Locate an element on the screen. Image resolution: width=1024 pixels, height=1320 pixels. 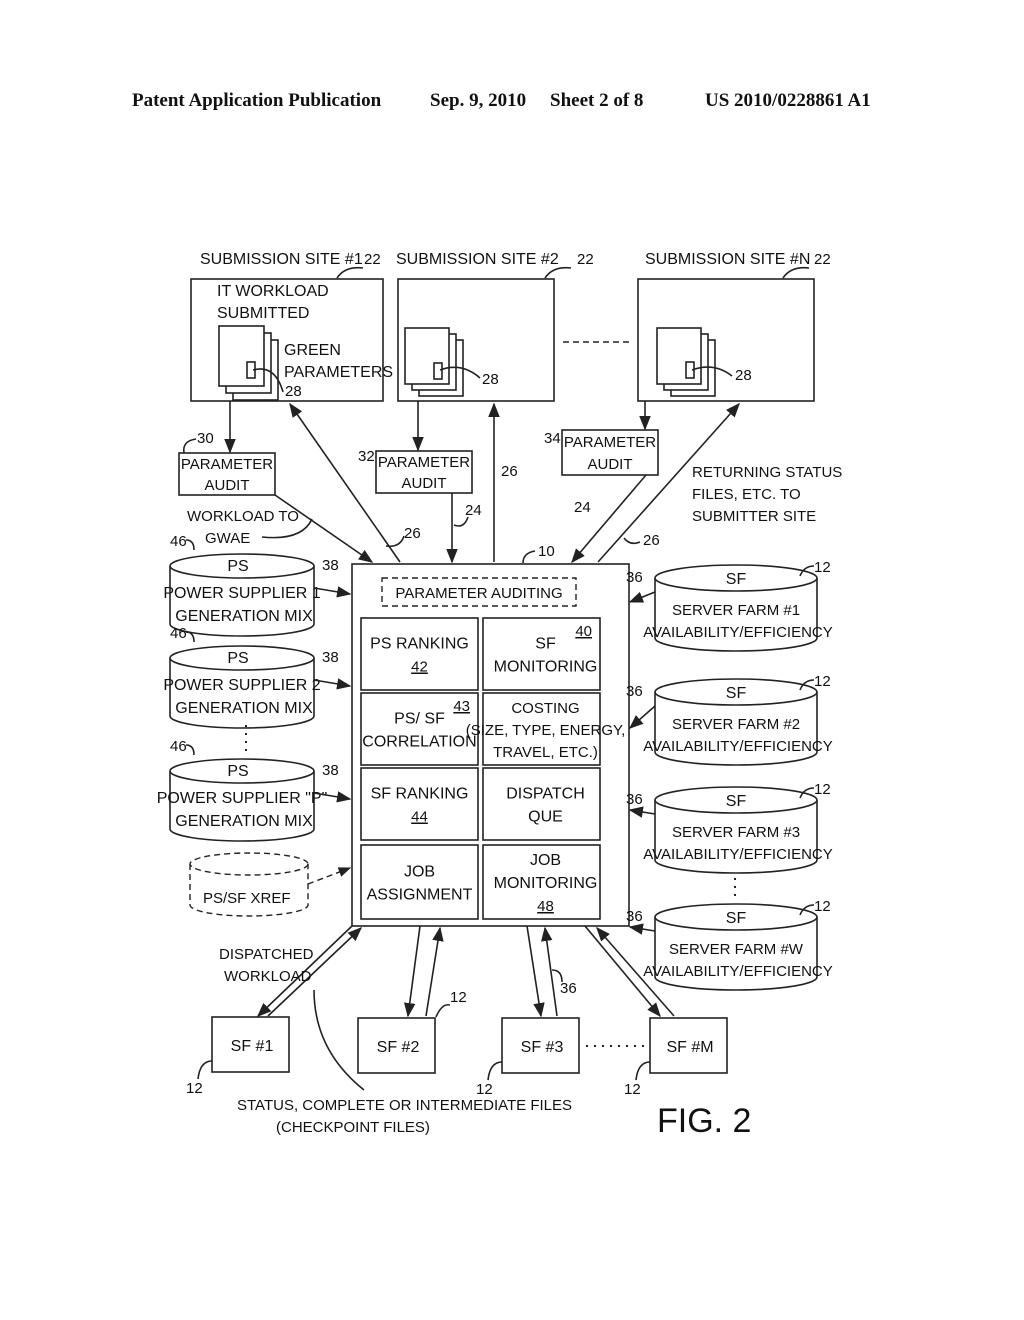
flow-label: FILES, ETC. TO is located at coordinates (746, 494).